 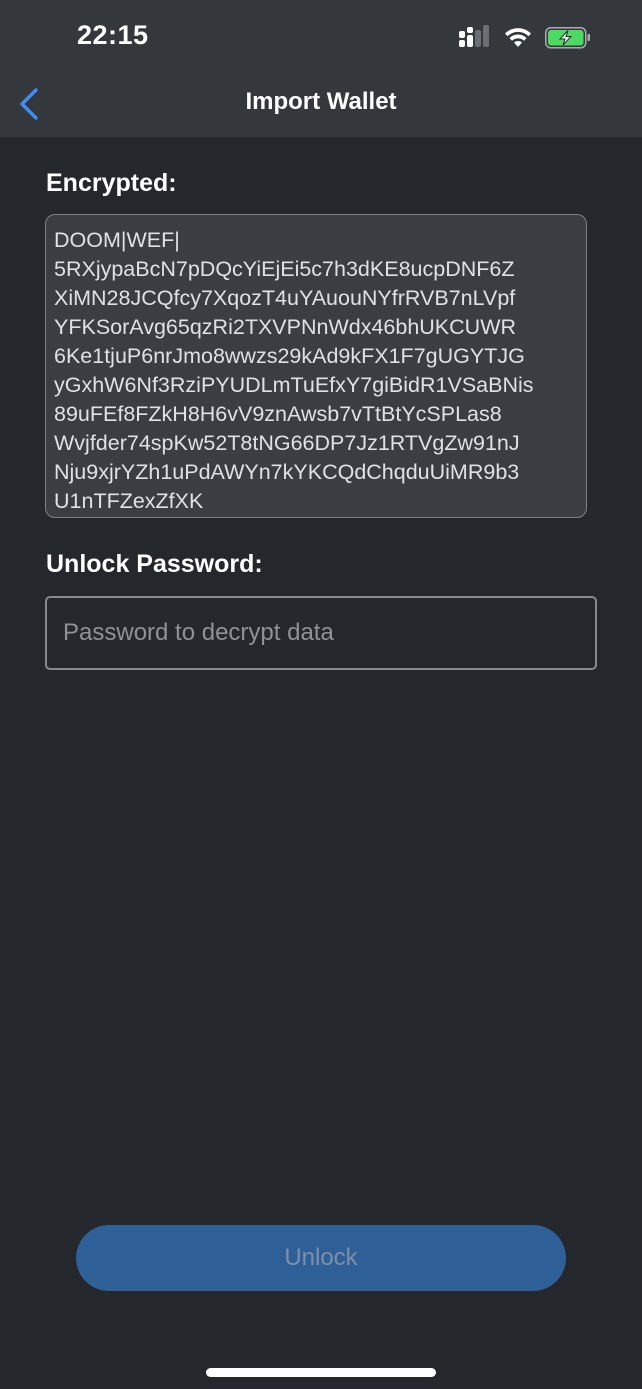 What do you see at coordinates (111, 183) in the screenshot?
I see `encrypted-label: Encrypted:` at bounding box center [111, 183].